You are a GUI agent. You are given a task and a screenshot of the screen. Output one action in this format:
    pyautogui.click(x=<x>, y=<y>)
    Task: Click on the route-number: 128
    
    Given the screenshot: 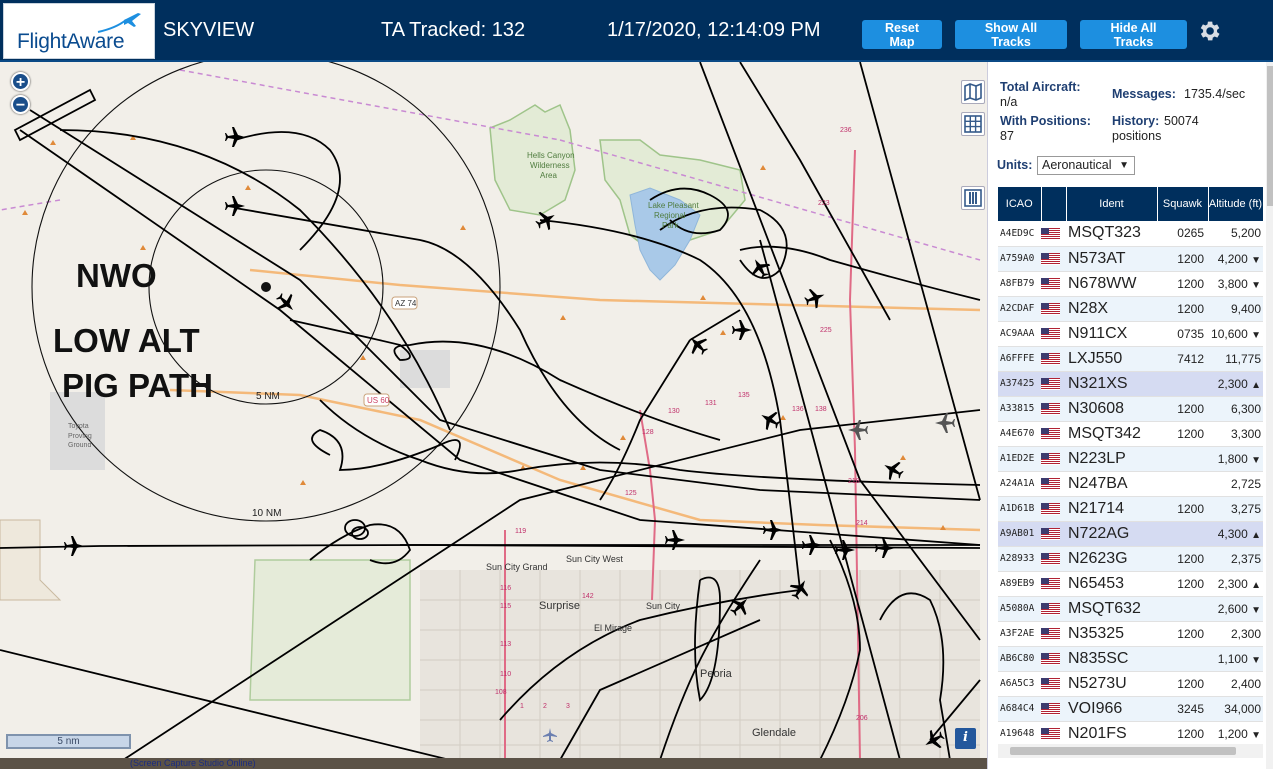 What is the action you would take?
    pyautogui.click(x=648, y=432)
    